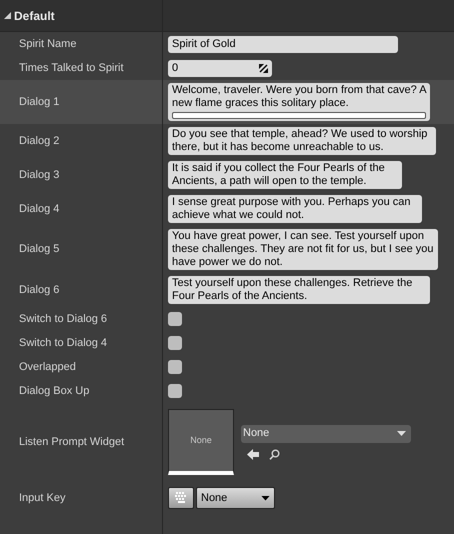 The image size is (454, 534). What do you see at coordinates (263, 68) in the screenshot?
I see `drag-arrows-icon` at bounding box center [263, 68].